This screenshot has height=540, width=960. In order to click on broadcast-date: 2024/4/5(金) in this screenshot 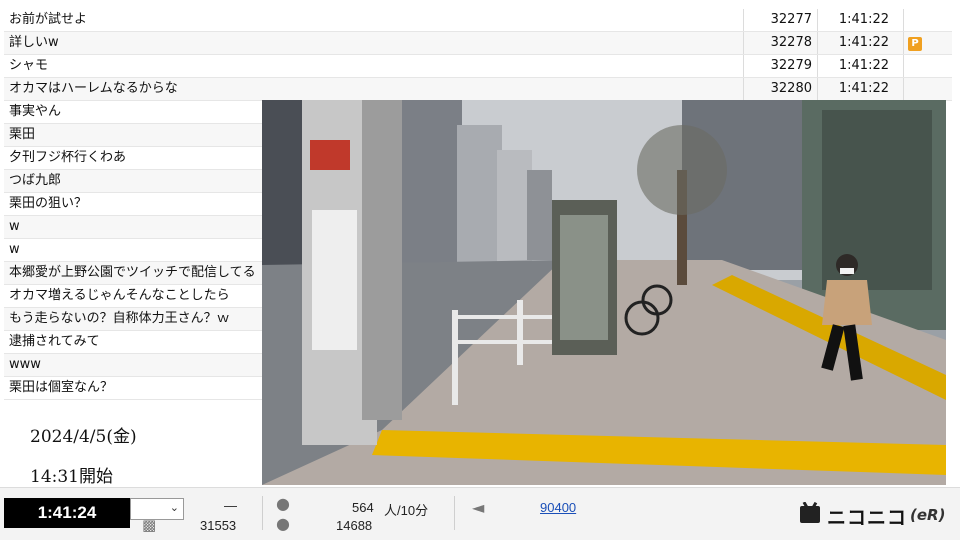, I will do `click(83, 437)`.